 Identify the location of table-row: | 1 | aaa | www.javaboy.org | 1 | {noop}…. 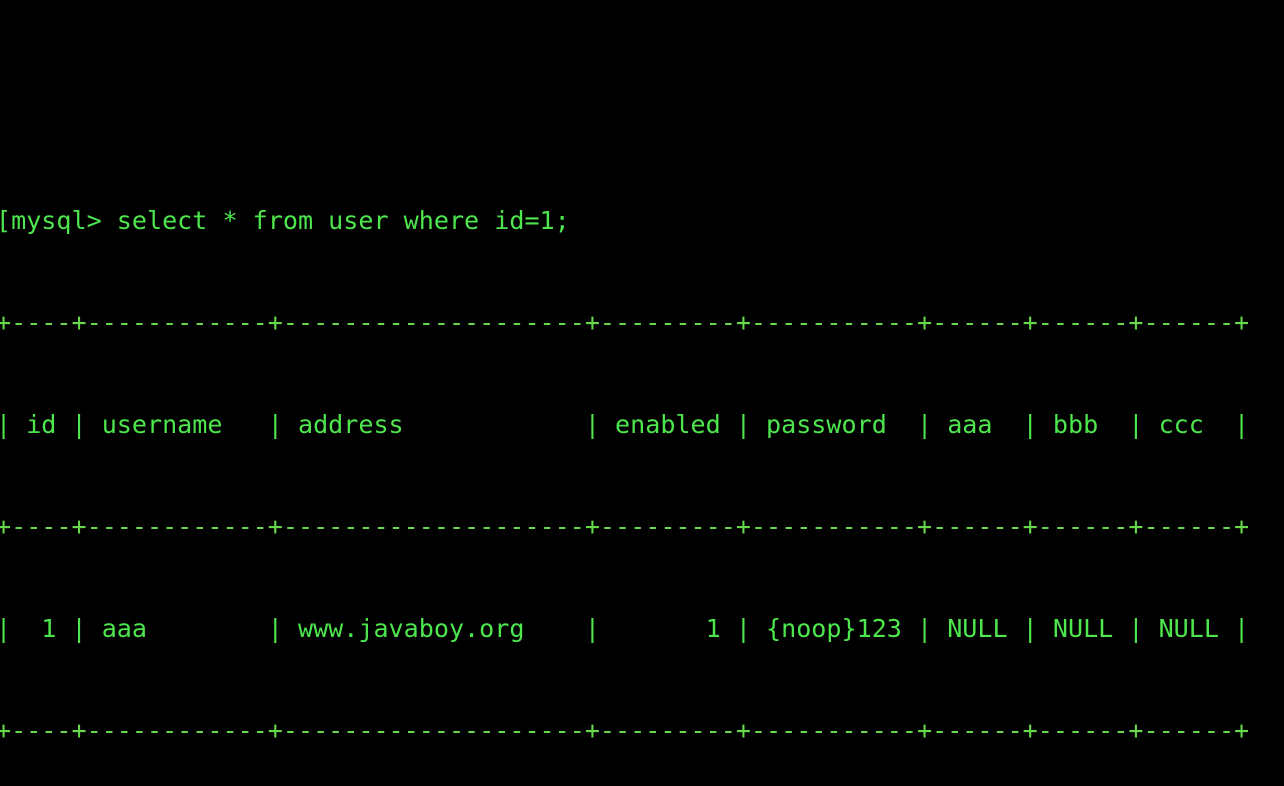
(625, 628).